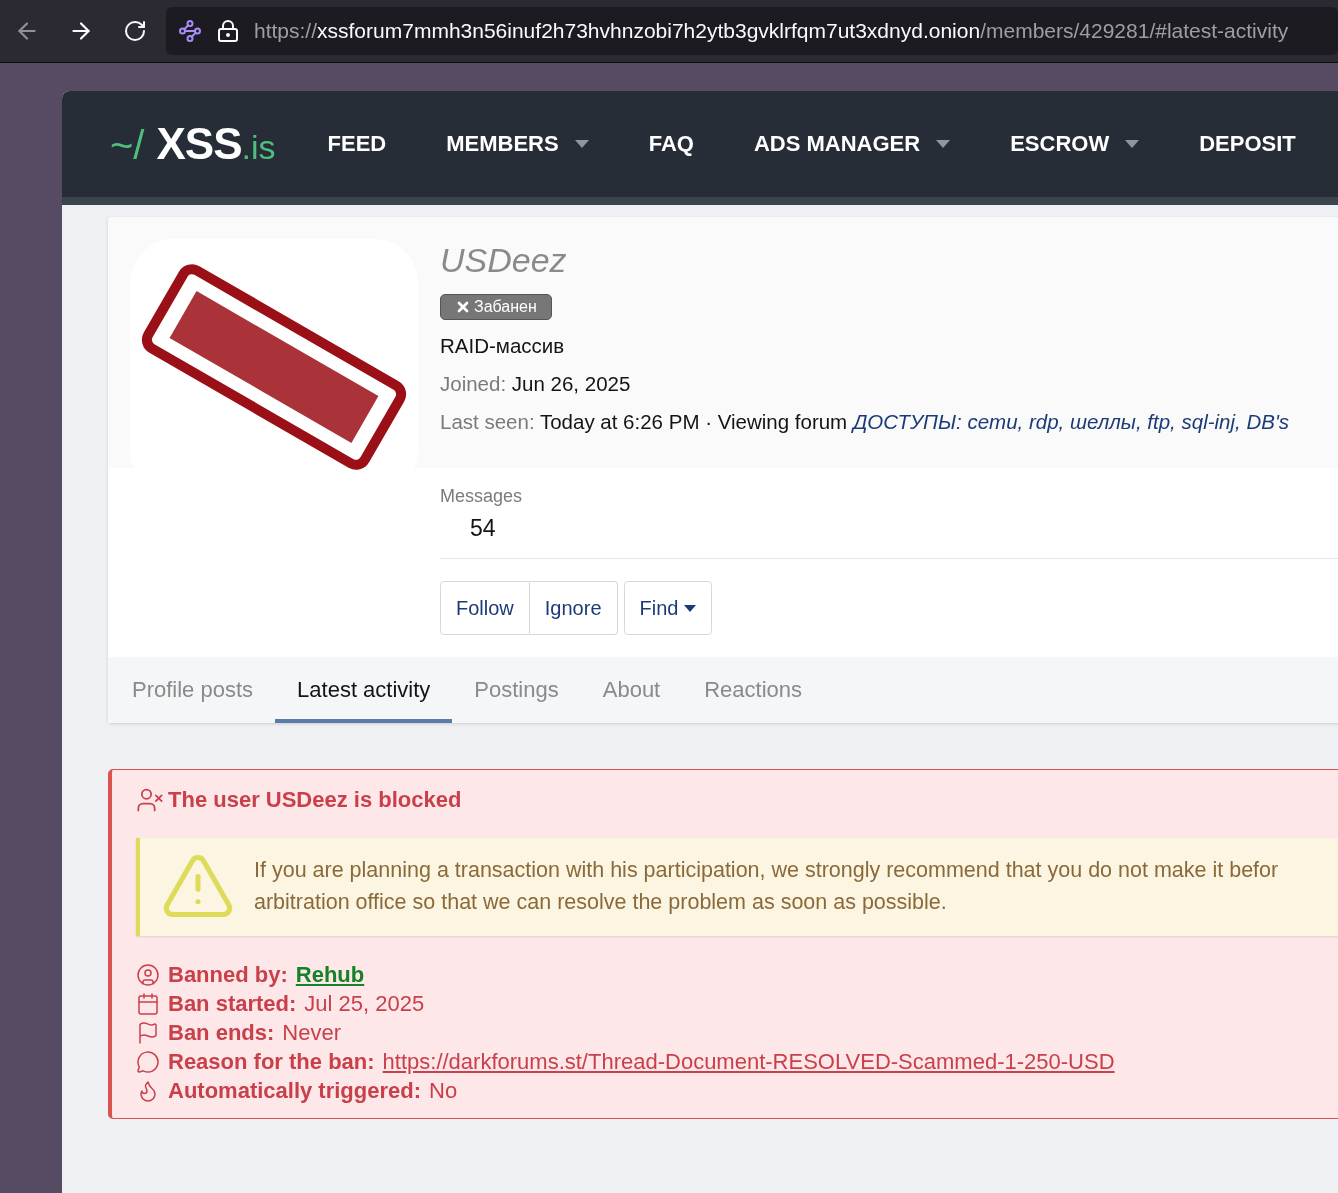 The width and height of the screenshot is (1338, 1193). Describe the element at coordinates (463, 307) in the screenshot. I see `close-icon` at that location.